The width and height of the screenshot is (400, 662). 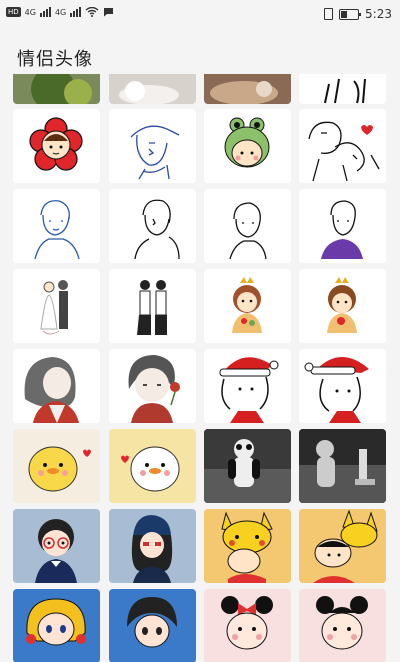 What do you see at coordinates (55, 59) in the screenshot?
I see `page-title: 情侣头像` at bounding box center [55, 59].